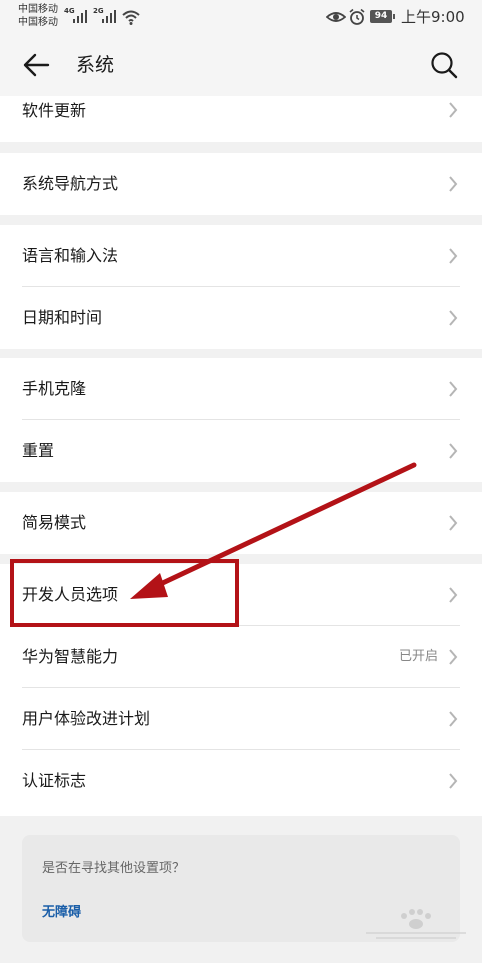 The height and width of the screenshot is (963, 482). What do you see at coordinates (38, 22) in the screenshot?
I see `carrier-label-2: 中国移动` at bounding box center [38, 22].